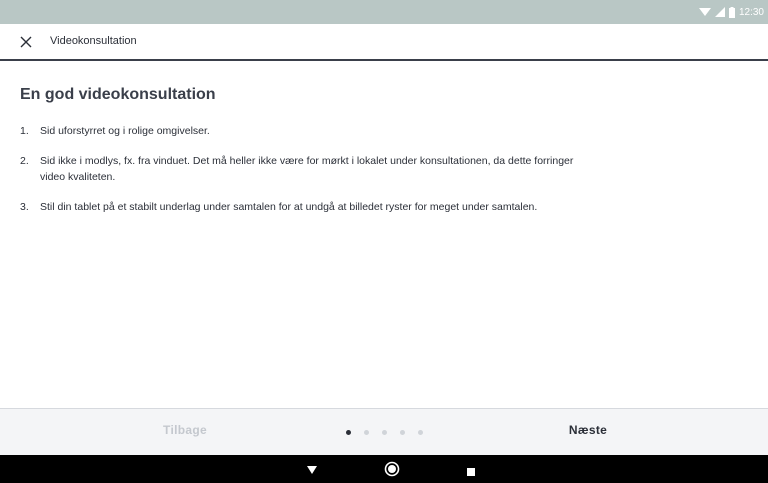  What do you see at coordinates (24, 207) in the screenshot?
I see `tip-number: 3.` at bounding box center [24, 207].